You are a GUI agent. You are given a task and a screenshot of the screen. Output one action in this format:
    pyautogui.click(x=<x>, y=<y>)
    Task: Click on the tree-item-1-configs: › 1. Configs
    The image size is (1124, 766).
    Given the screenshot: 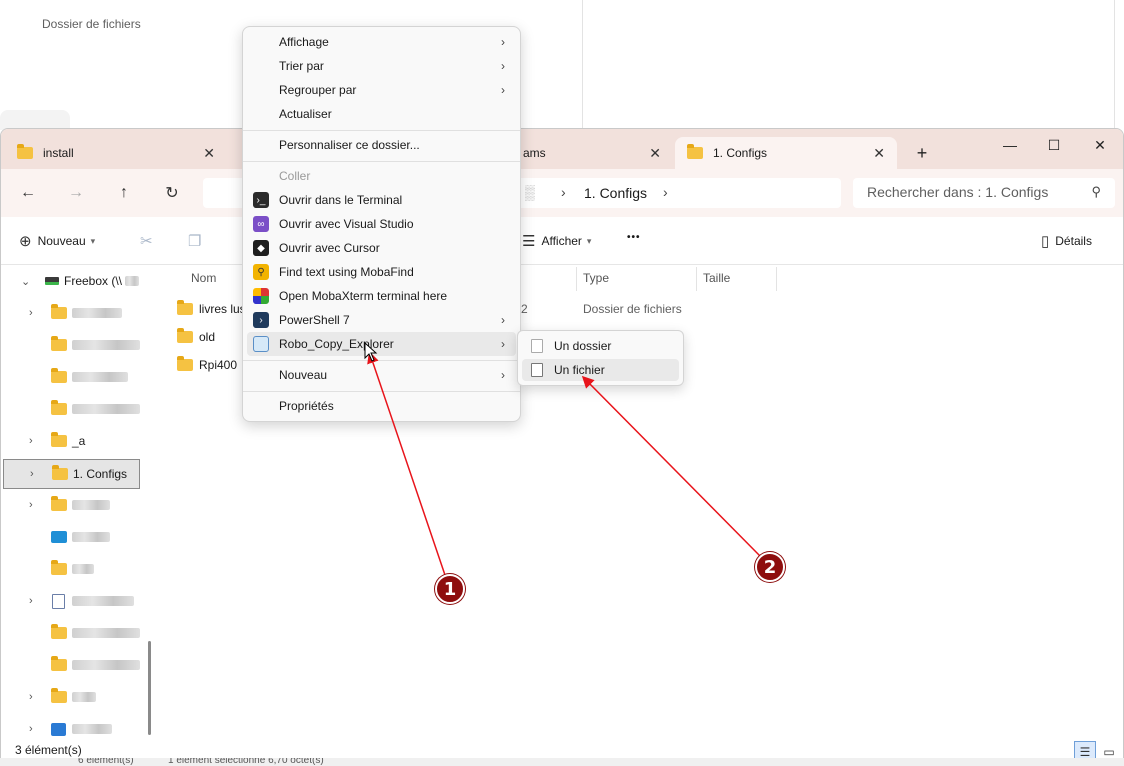 What is the action you would take?
    pyautogui.click(x=71, y=474)
    